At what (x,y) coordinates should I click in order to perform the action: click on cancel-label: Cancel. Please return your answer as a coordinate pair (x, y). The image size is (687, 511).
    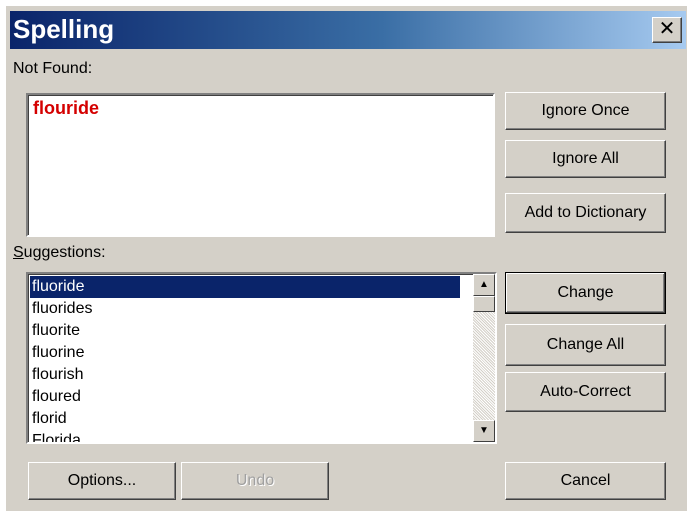
    Looking at the image, I should click on (585, 480).